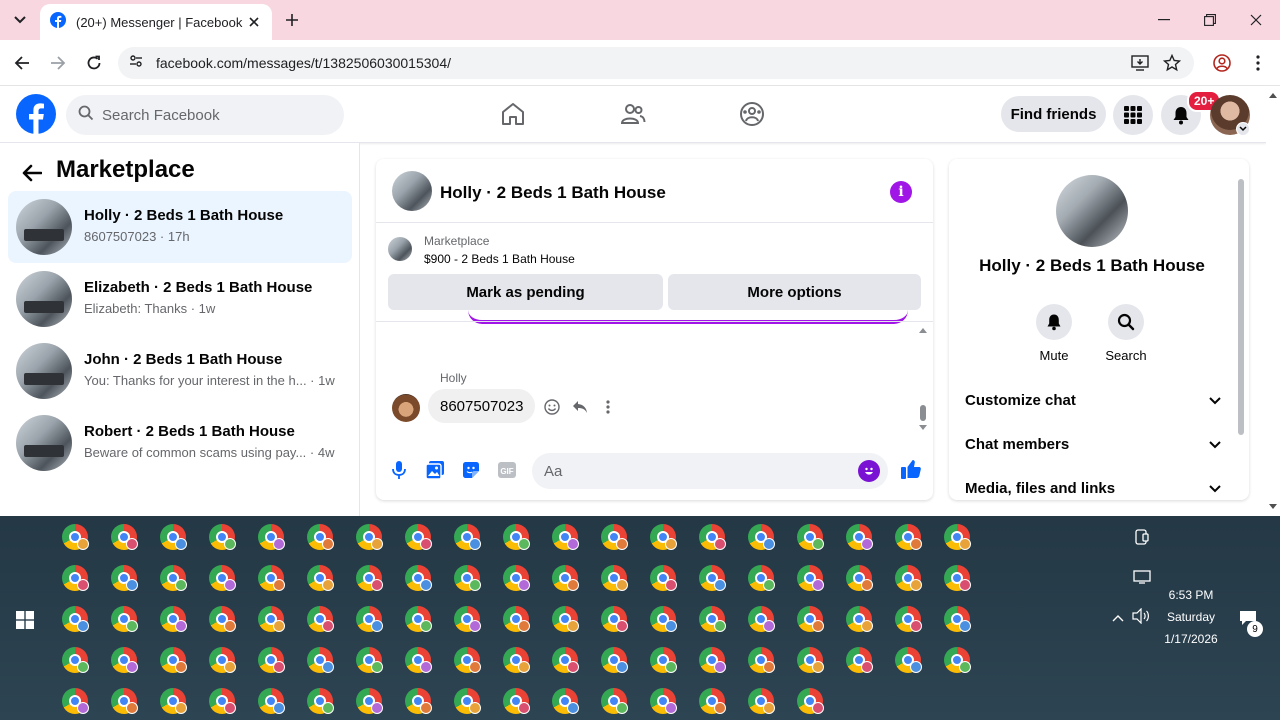 The image size is (1280, 720). I want to click on like-thumbs-up-icon, so click(911, 469).